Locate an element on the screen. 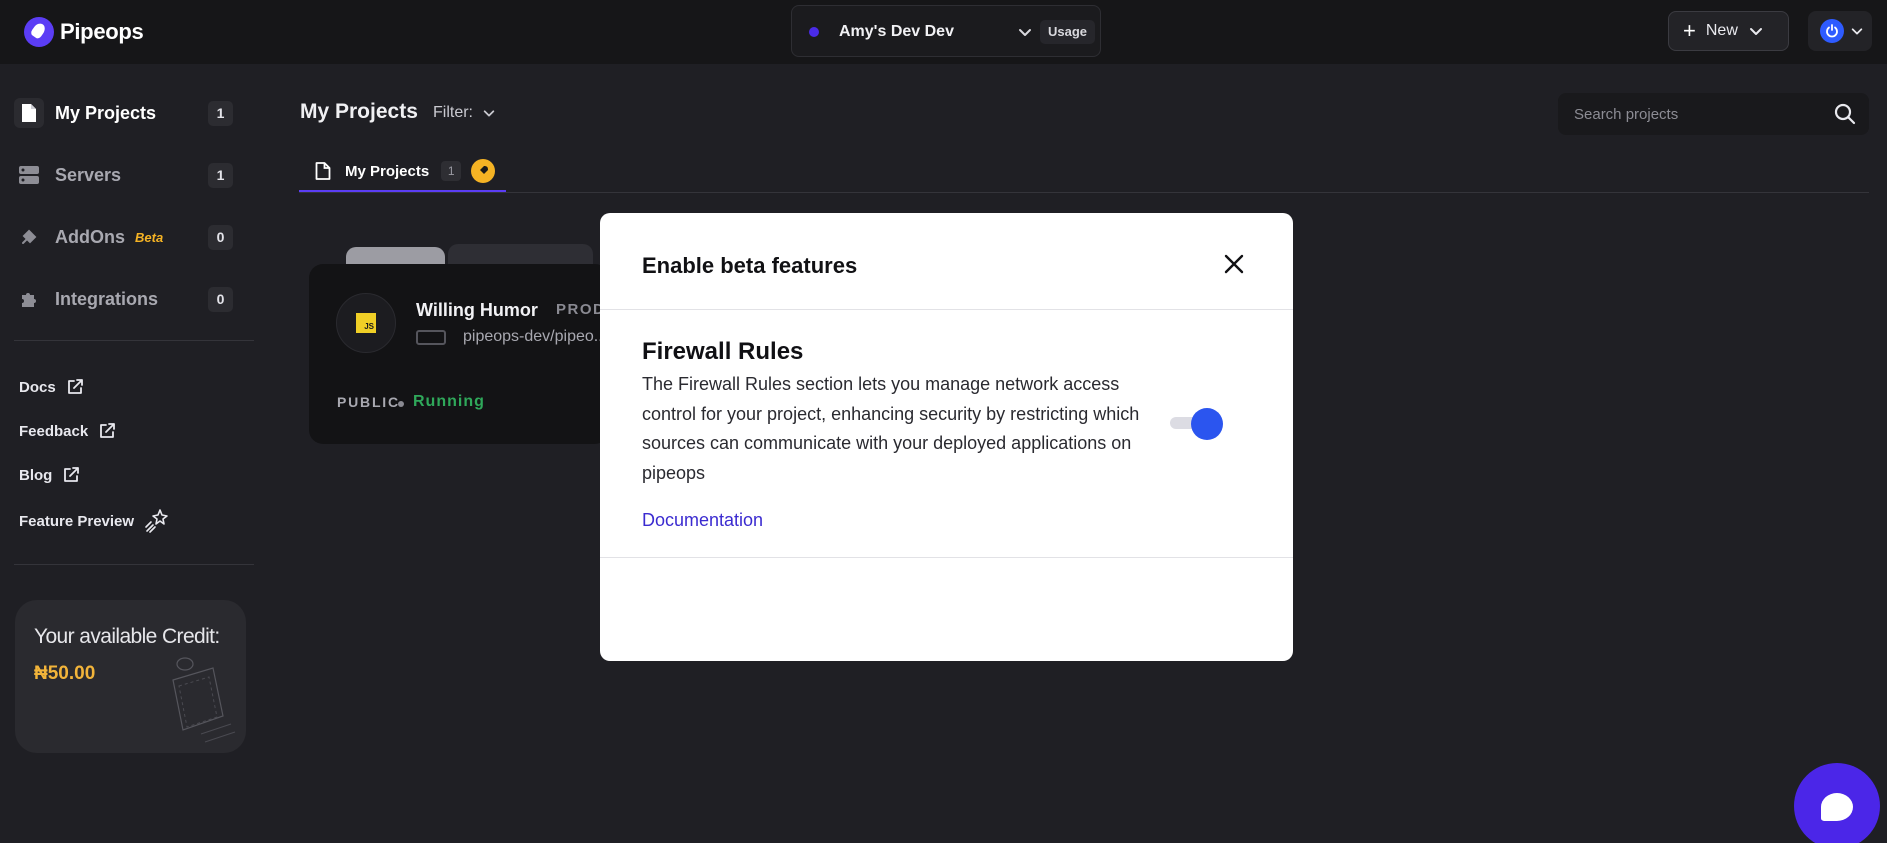 This screenshot has height=843, width=1887. javascript-icon: JS is located at coordinates (366, 323).